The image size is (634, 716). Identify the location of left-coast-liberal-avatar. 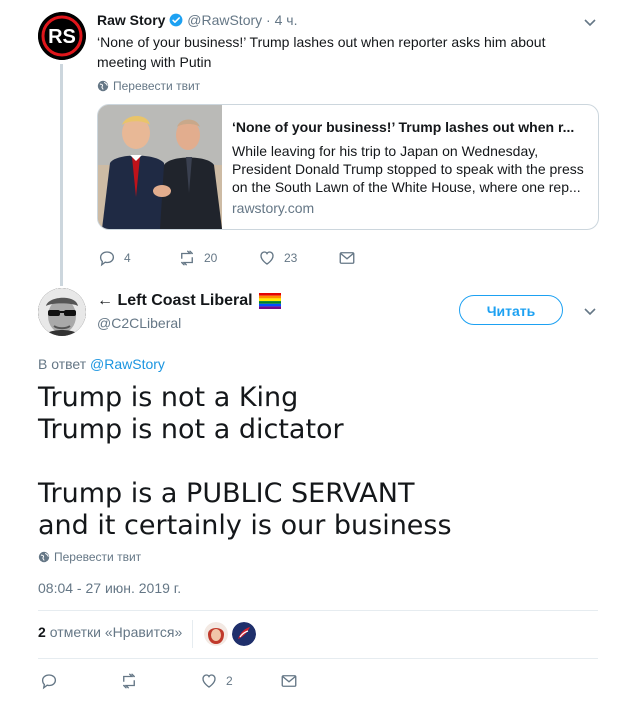
(62, 312).